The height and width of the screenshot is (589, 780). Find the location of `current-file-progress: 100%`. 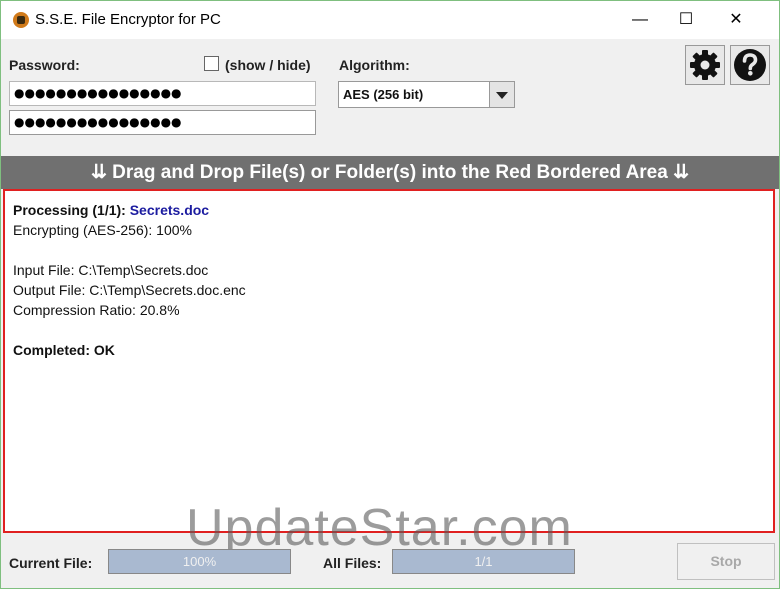

current-file-progress: 100% is located at coordinates (199, 561).